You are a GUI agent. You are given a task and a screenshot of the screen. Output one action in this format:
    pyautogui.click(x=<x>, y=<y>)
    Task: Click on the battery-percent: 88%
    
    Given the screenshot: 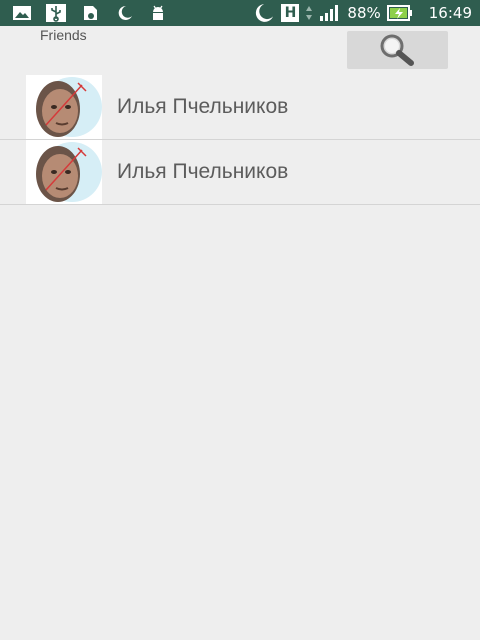 What is the action you would take?
    pyautogui.click(x=364, y=13)
    